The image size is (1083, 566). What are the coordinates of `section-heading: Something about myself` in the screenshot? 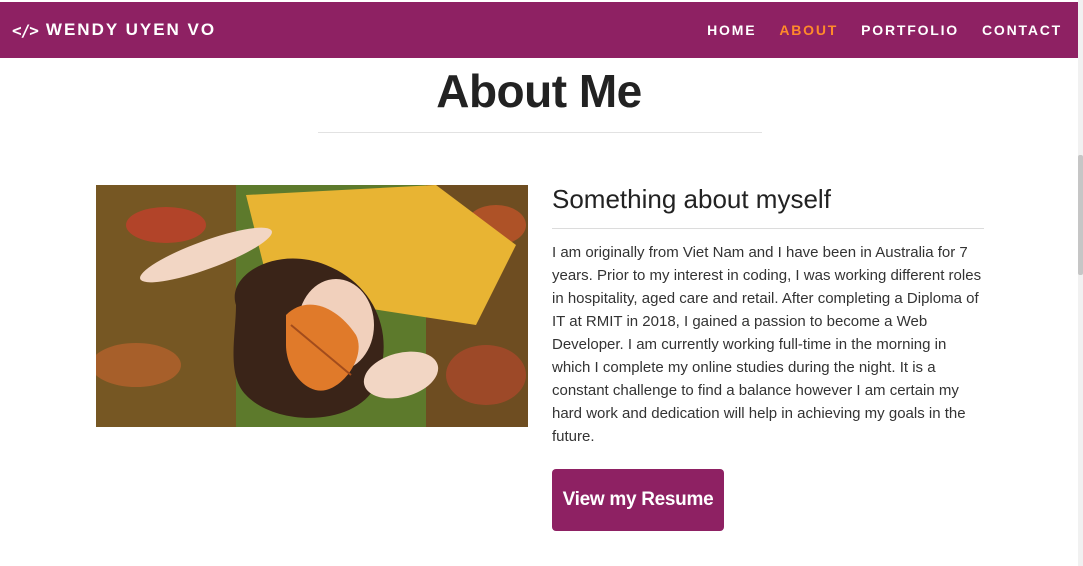 It's located at (691, 199).